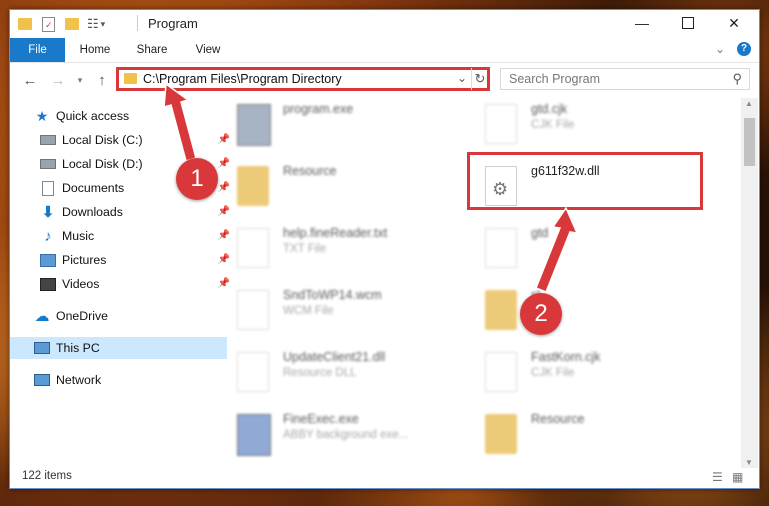 This screenshot has width=769, height=506. I want to click on sidebar-item-quick-access: ★ Quick access, so click(118, 116).